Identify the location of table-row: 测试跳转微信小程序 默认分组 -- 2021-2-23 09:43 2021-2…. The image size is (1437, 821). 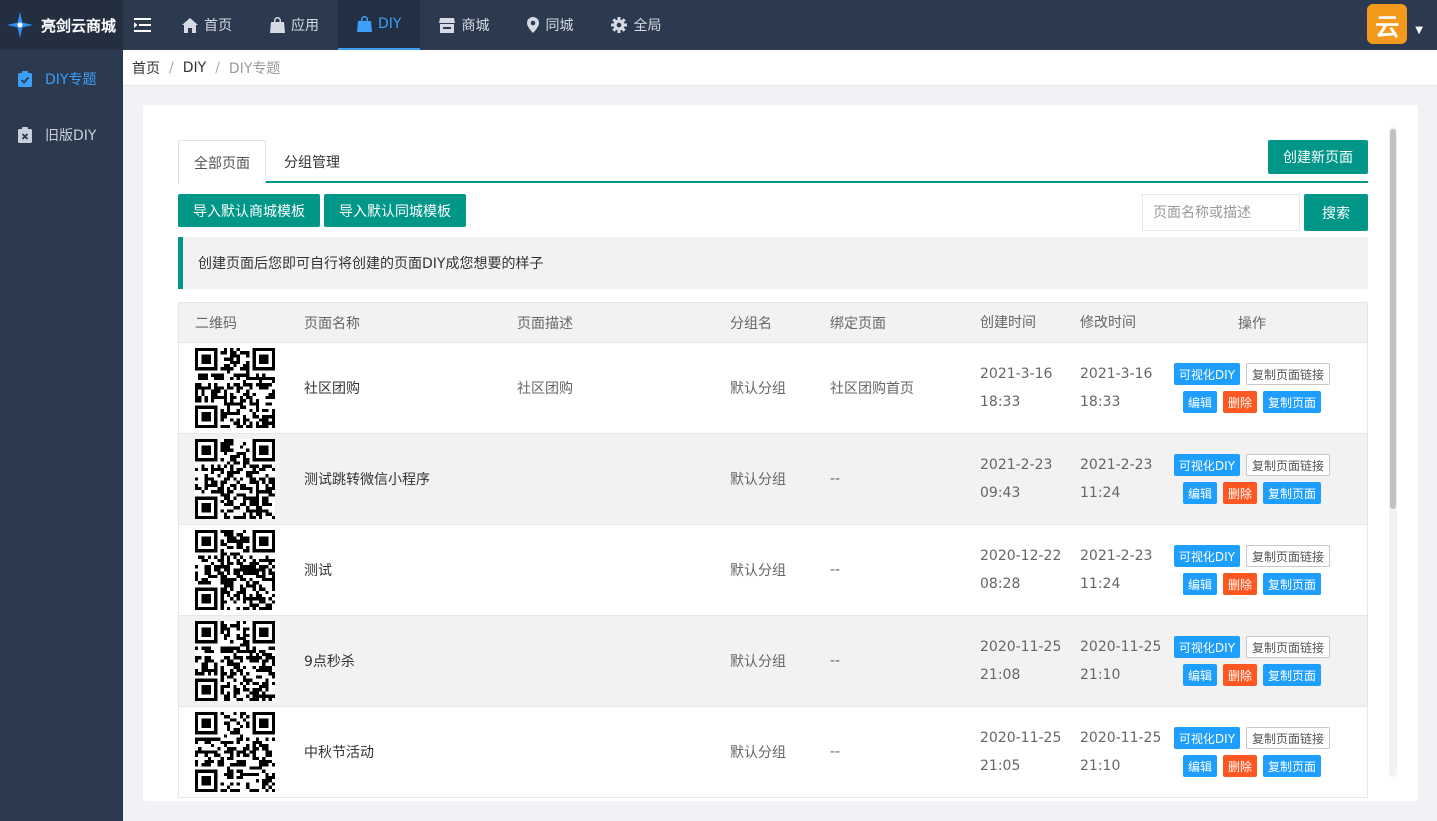
(773, 479).